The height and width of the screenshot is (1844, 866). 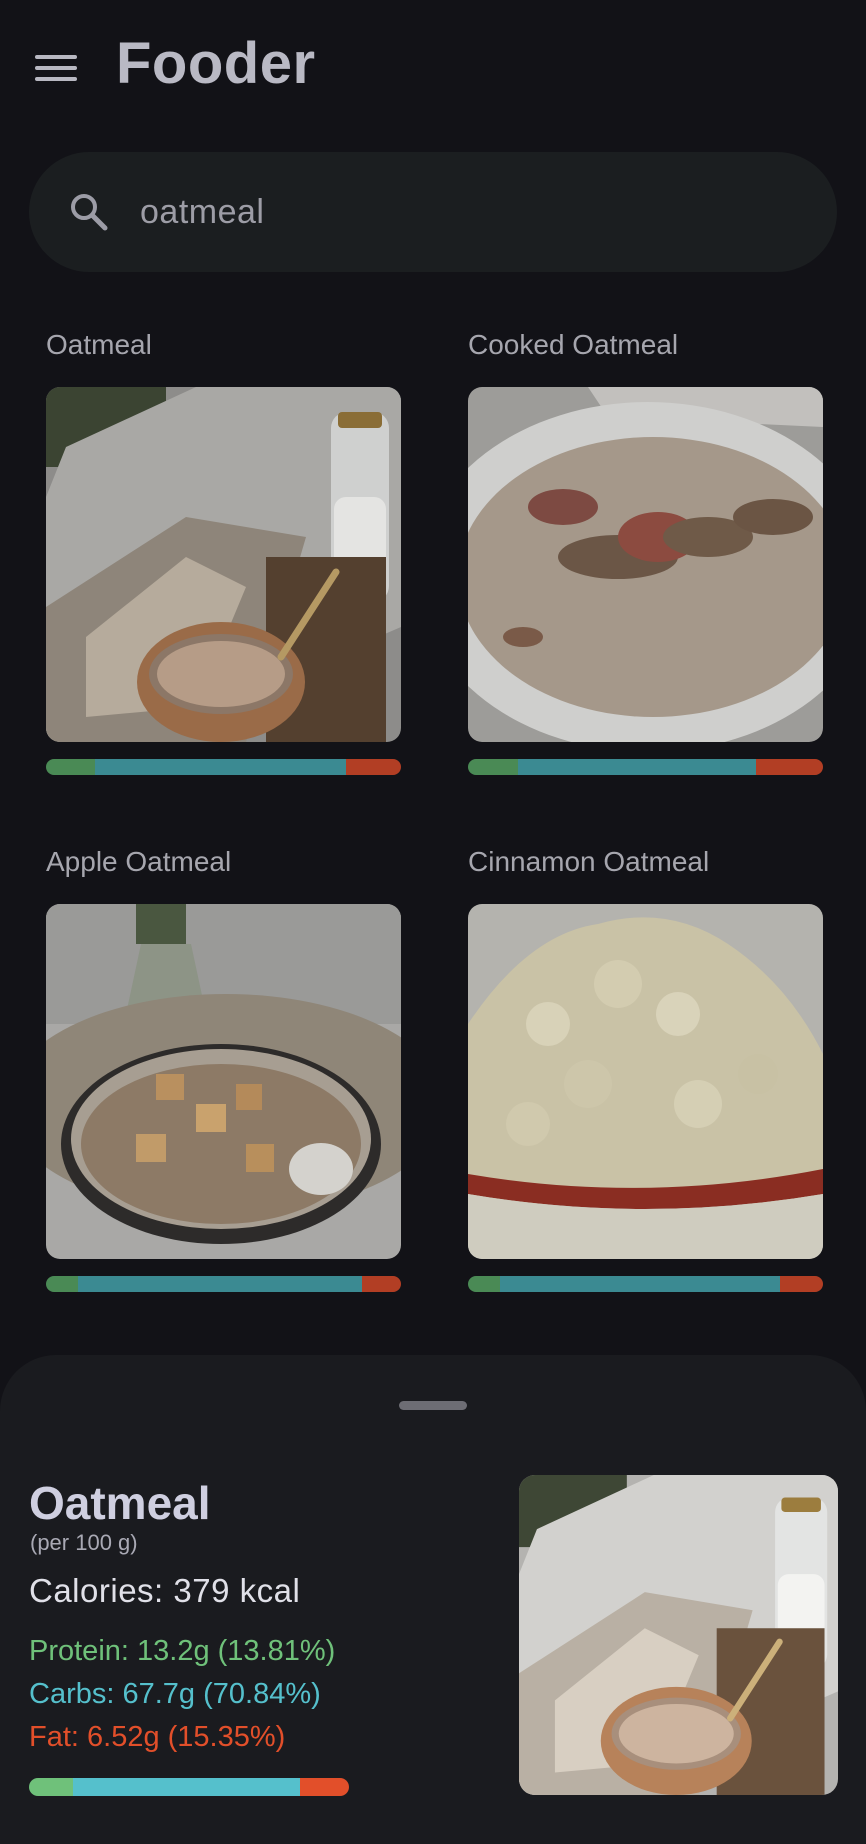 I want to click on search-icon, so click(x=89, y=212).